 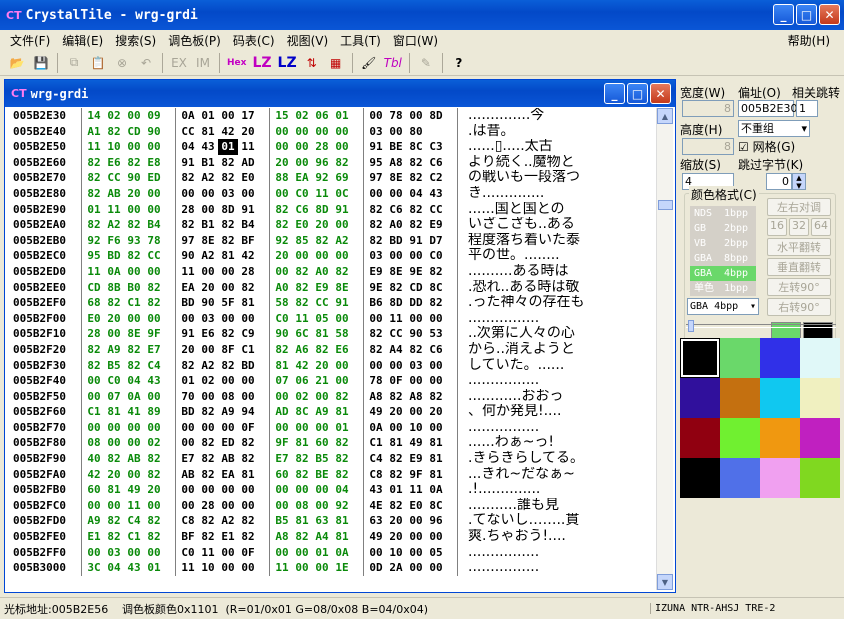 What do you see at coordinates (527, 131) in the screenshot?
I see `row-text: .は昔。` at bounding box center [527, 131].